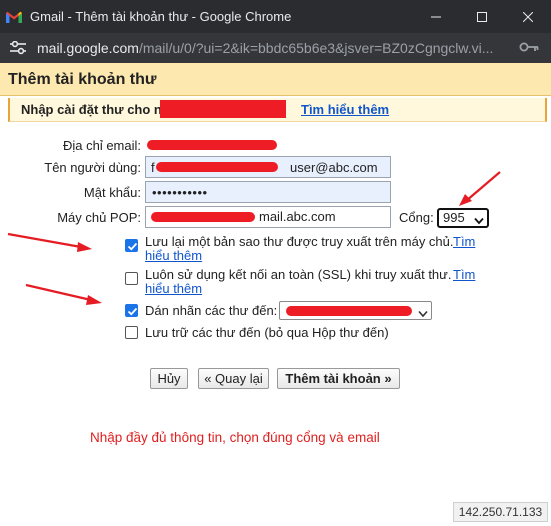 This screenshot has width=551, height=526. I want to click on leave-copy-learn-more-link-cont: hiểu thêm, so click(173, 255).